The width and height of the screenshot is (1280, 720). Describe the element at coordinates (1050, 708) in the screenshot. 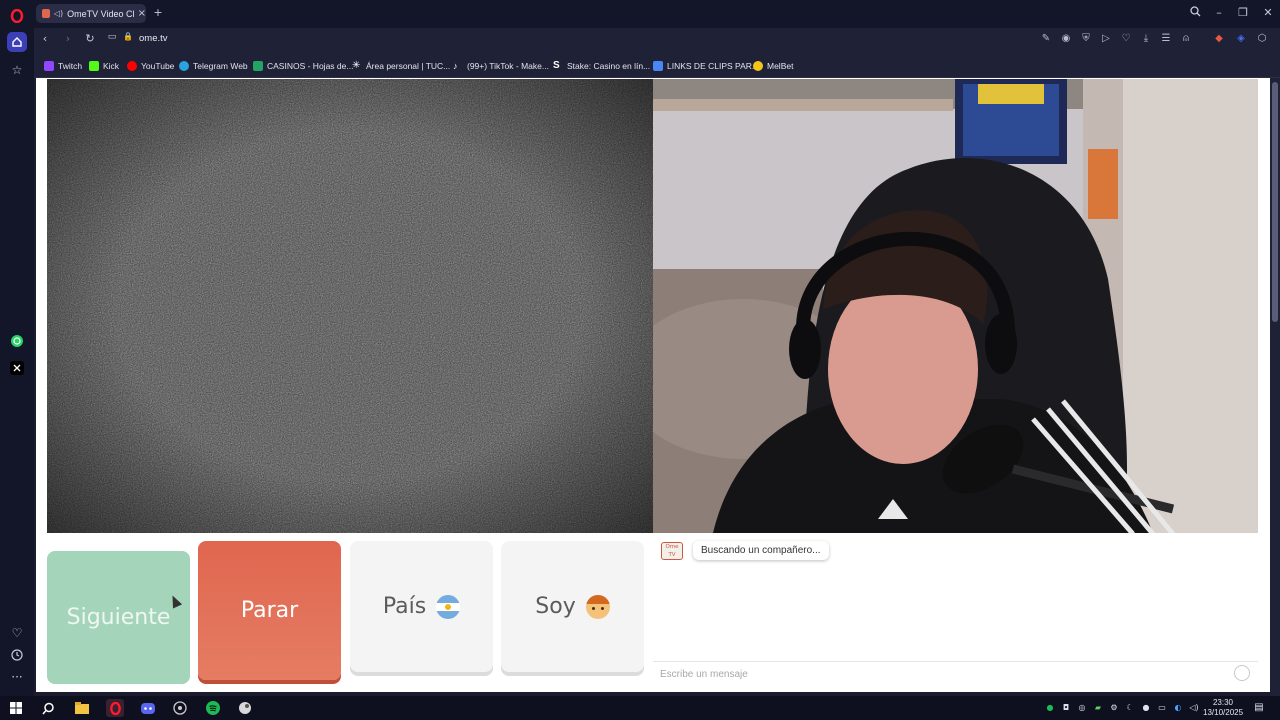

I see `tray-spotify-icon: ●` at that location.